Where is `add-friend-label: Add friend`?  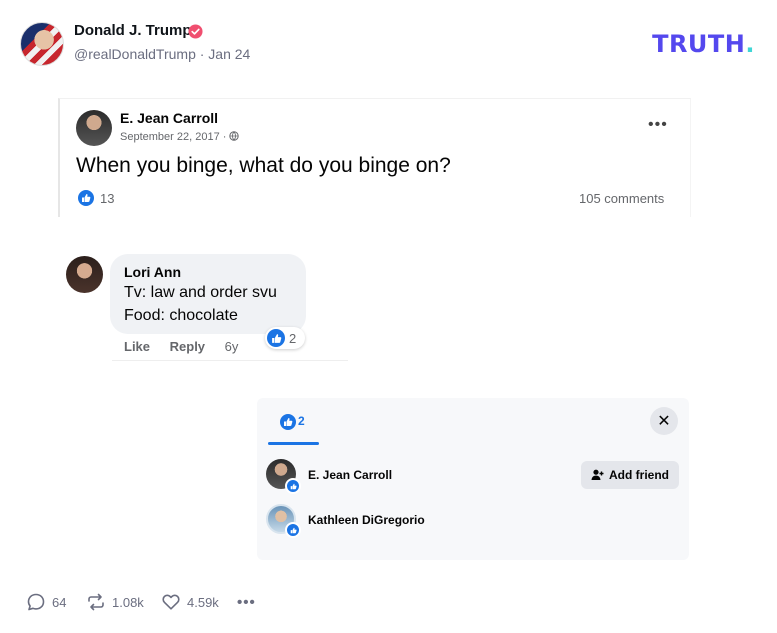
add-friend-label: Add friend is located at coordinates (639, 475).